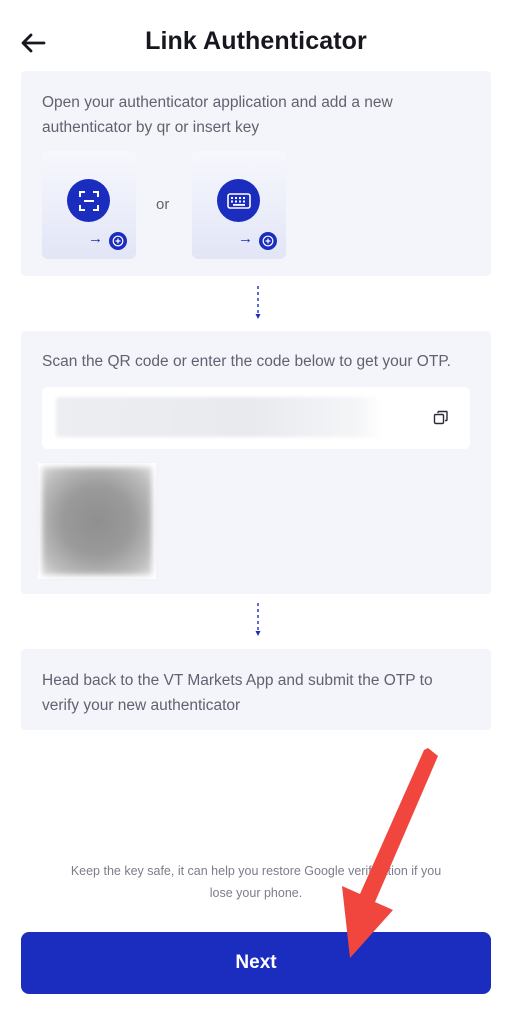  I want to click on secret-key-value, so click(219, 417).